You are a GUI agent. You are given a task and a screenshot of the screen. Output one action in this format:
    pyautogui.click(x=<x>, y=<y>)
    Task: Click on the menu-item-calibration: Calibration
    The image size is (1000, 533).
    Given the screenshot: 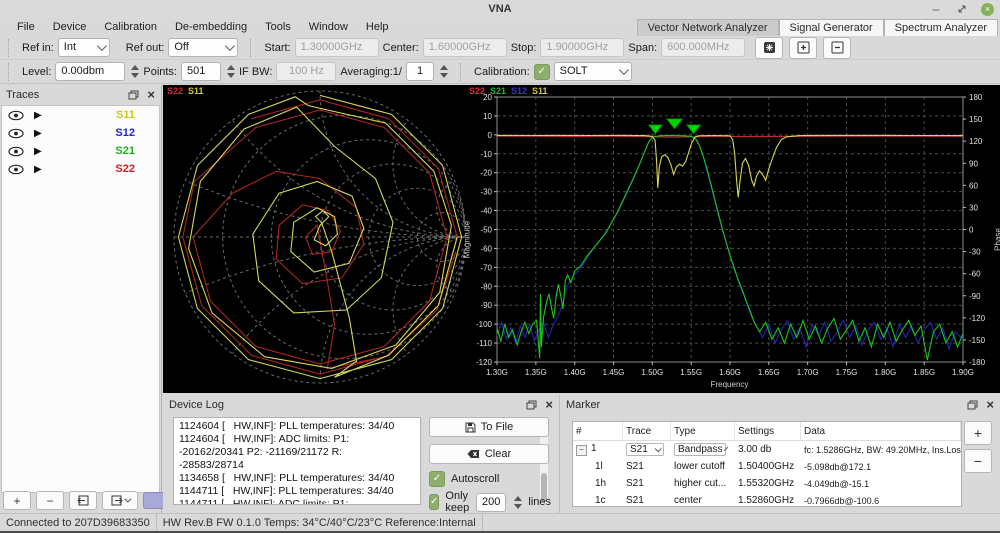 What is the action you would take?
    pyautogui.click(x=130, y=27)
    